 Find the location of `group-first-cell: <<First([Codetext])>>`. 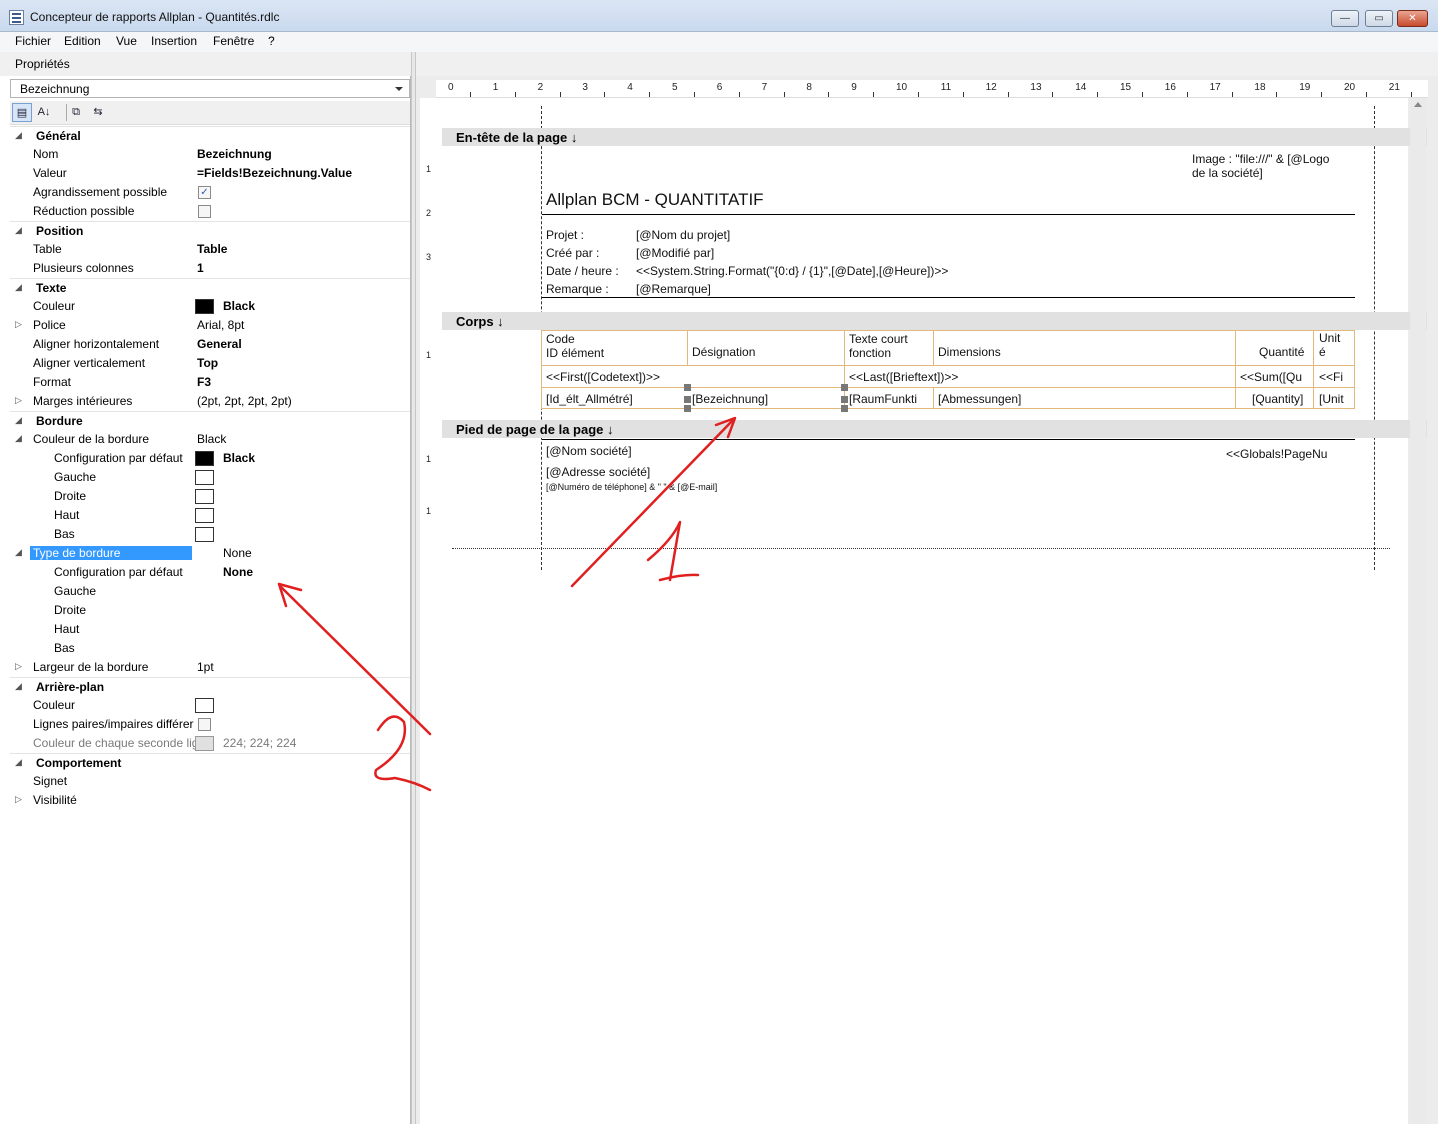

group-first-cell: <<First([Codetext])>> is located at coordinates (603, 377).